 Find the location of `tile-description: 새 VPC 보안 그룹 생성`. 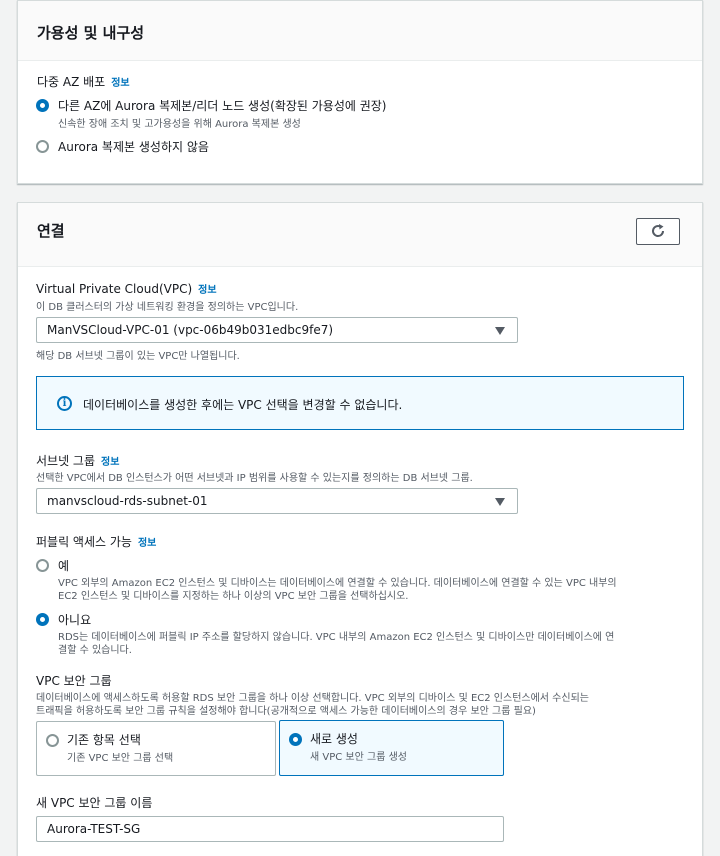

tile-description: 새 VPC 보안 그룹 생성 is located at coordinates (358, 757).